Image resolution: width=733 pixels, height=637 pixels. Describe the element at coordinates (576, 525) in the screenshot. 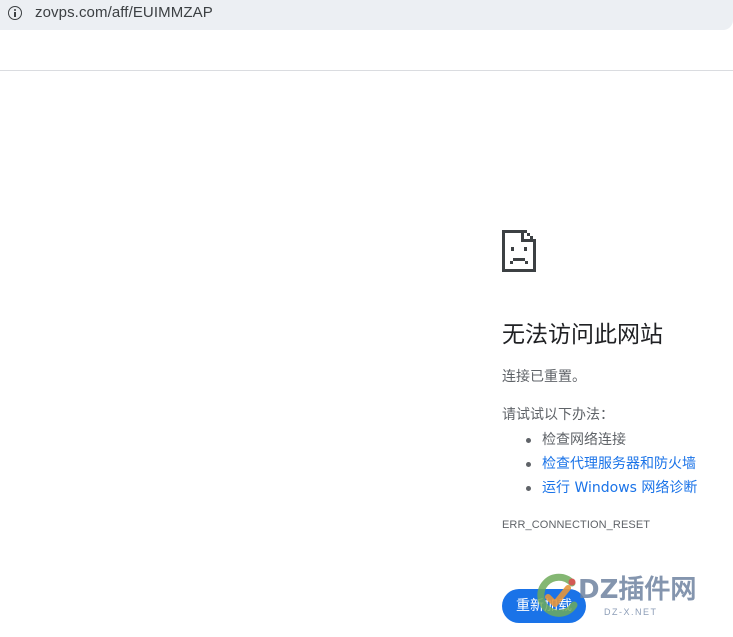

I see `error-code: ERR_CONNECTION_RESET` at that location.